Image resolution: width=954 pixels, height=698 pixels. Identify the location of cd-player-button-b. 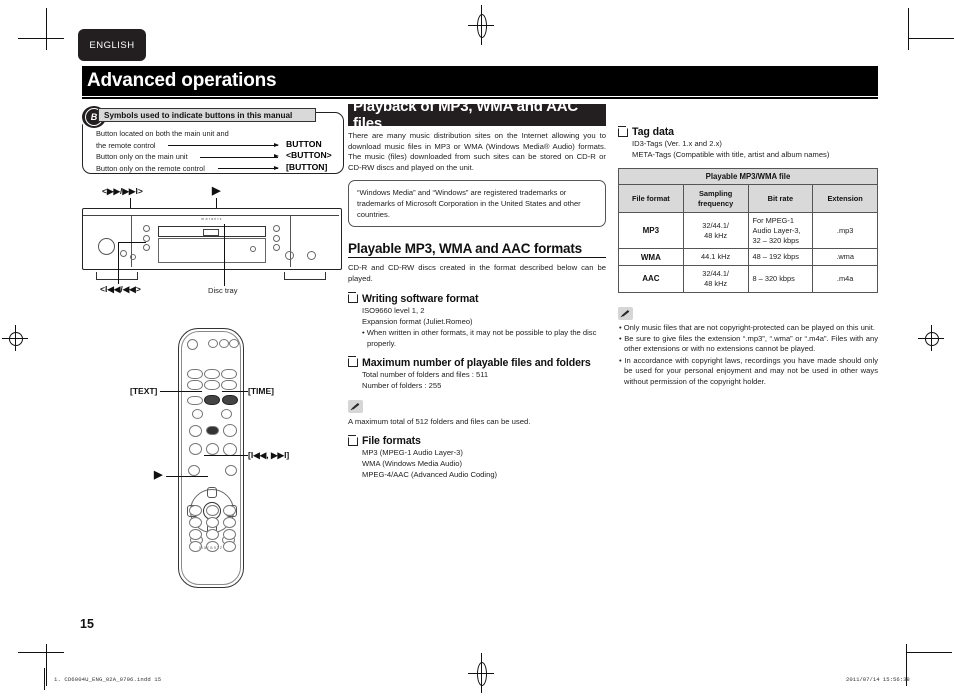
(146, 238).